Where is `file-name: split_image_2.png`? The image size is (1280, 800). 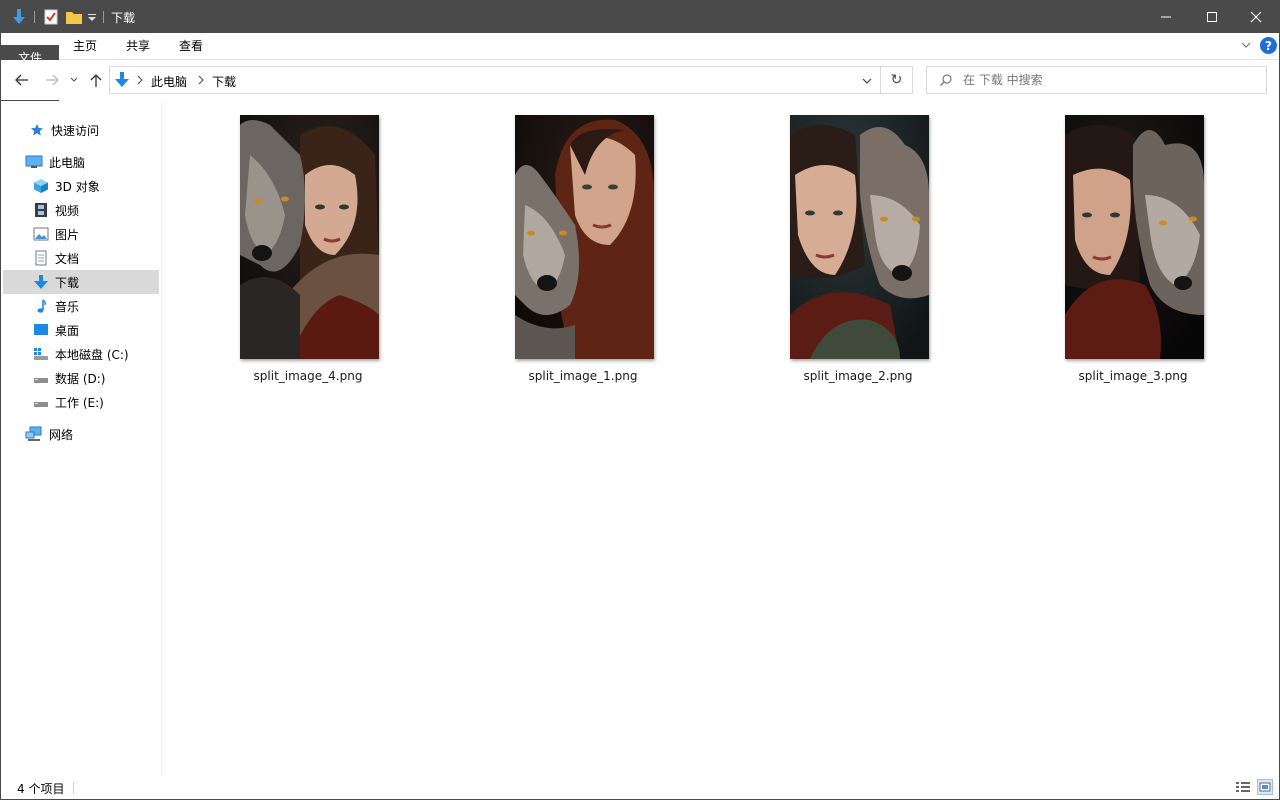
file-name: split_image_2.png is located at coordinates (858, 376).